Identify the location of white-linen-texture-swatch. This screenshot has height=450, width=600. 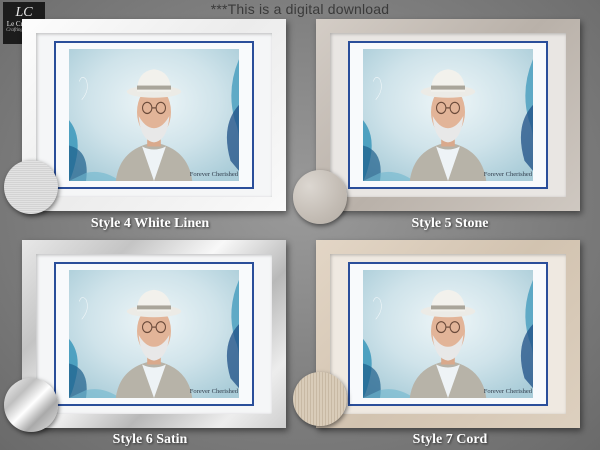
(31, 187).